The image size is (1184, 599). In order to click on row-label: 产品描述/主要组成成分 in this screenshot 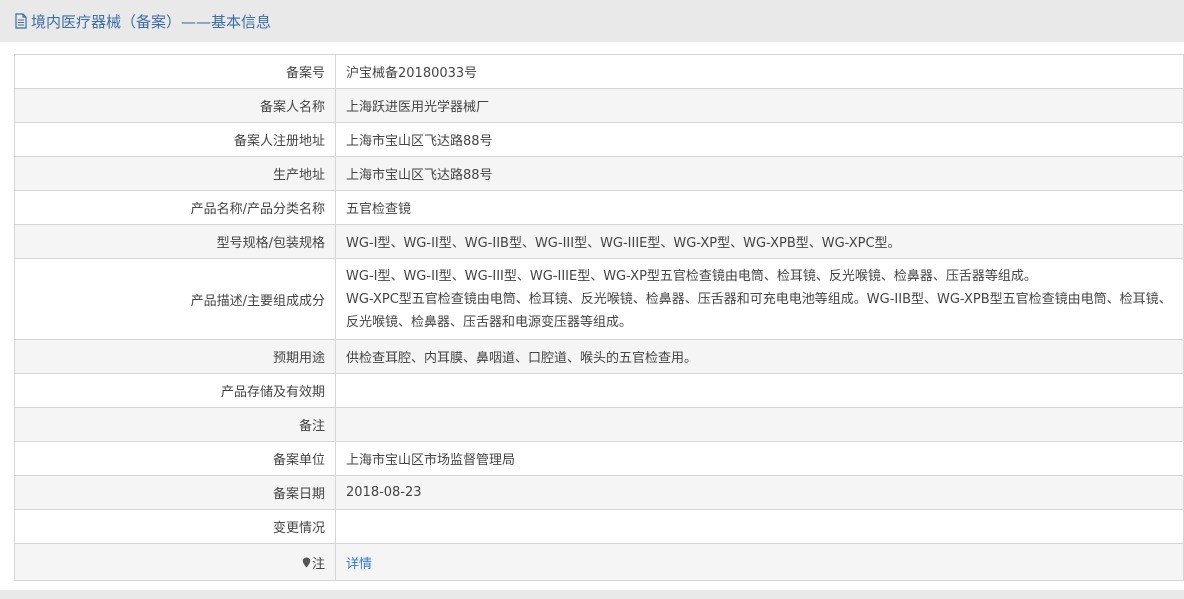, I will do `click(175, 299)`.